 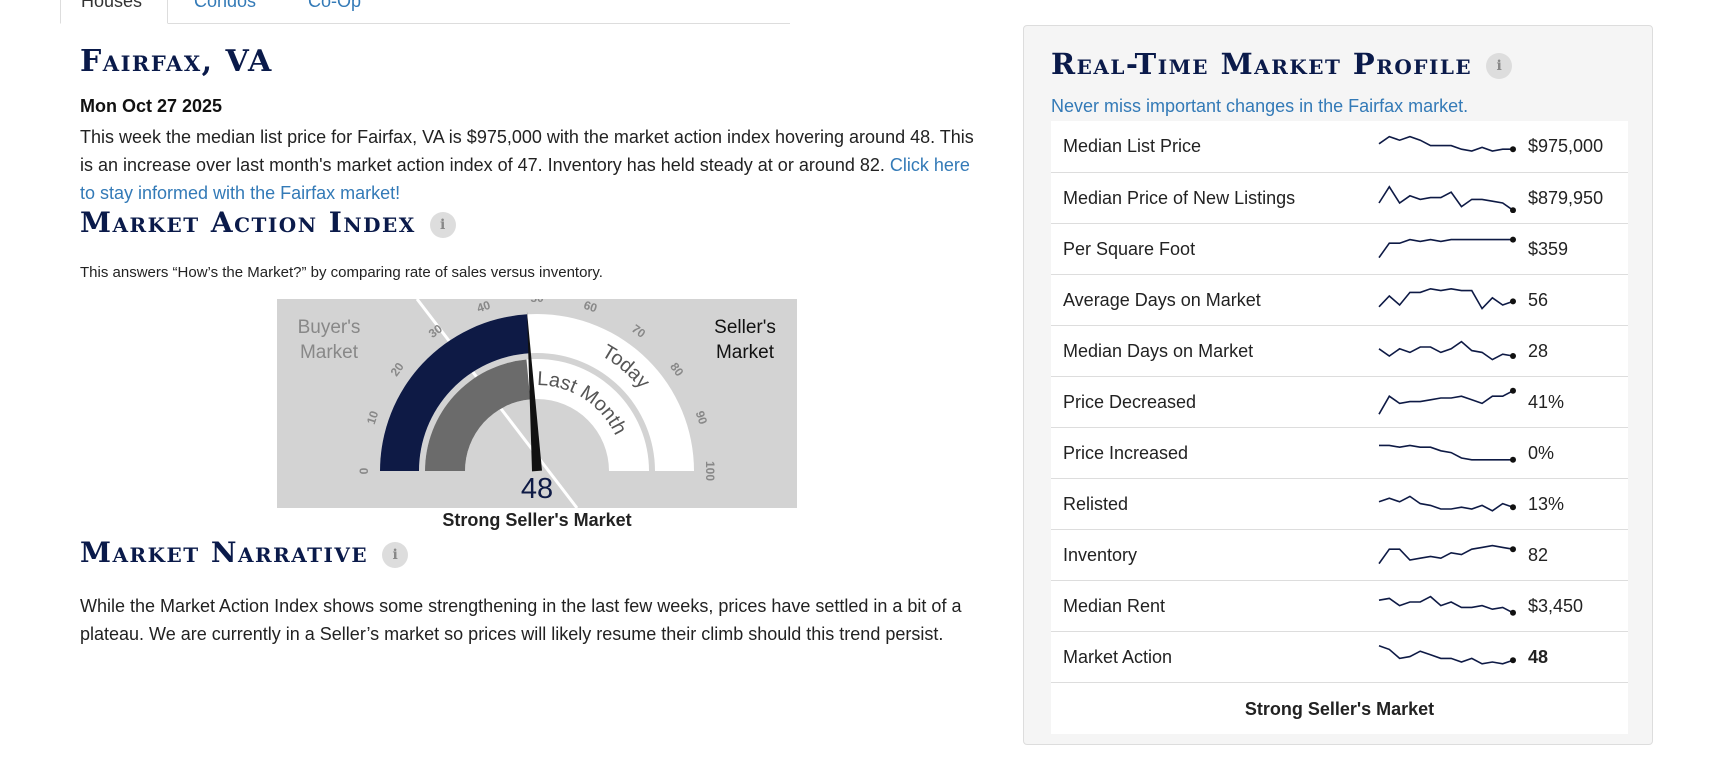 What do you see at coordinates (442, 224) in the screenshot?
I see `market-action-info-icon: i` at bounding box center [442, 224].